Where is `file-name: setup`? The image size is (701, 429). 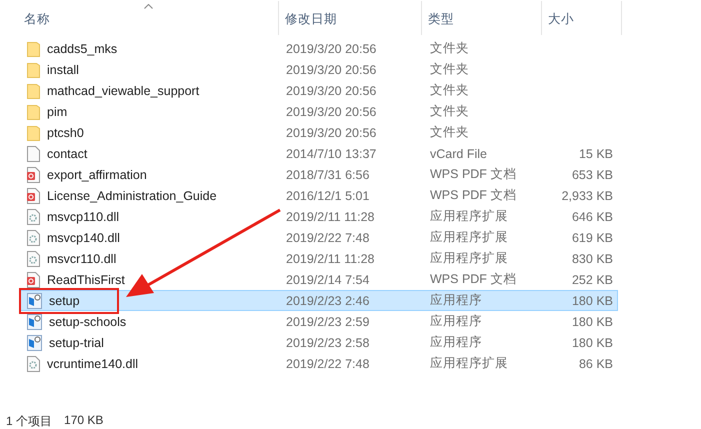
file-name: setup is located at coordinates (64, 301).